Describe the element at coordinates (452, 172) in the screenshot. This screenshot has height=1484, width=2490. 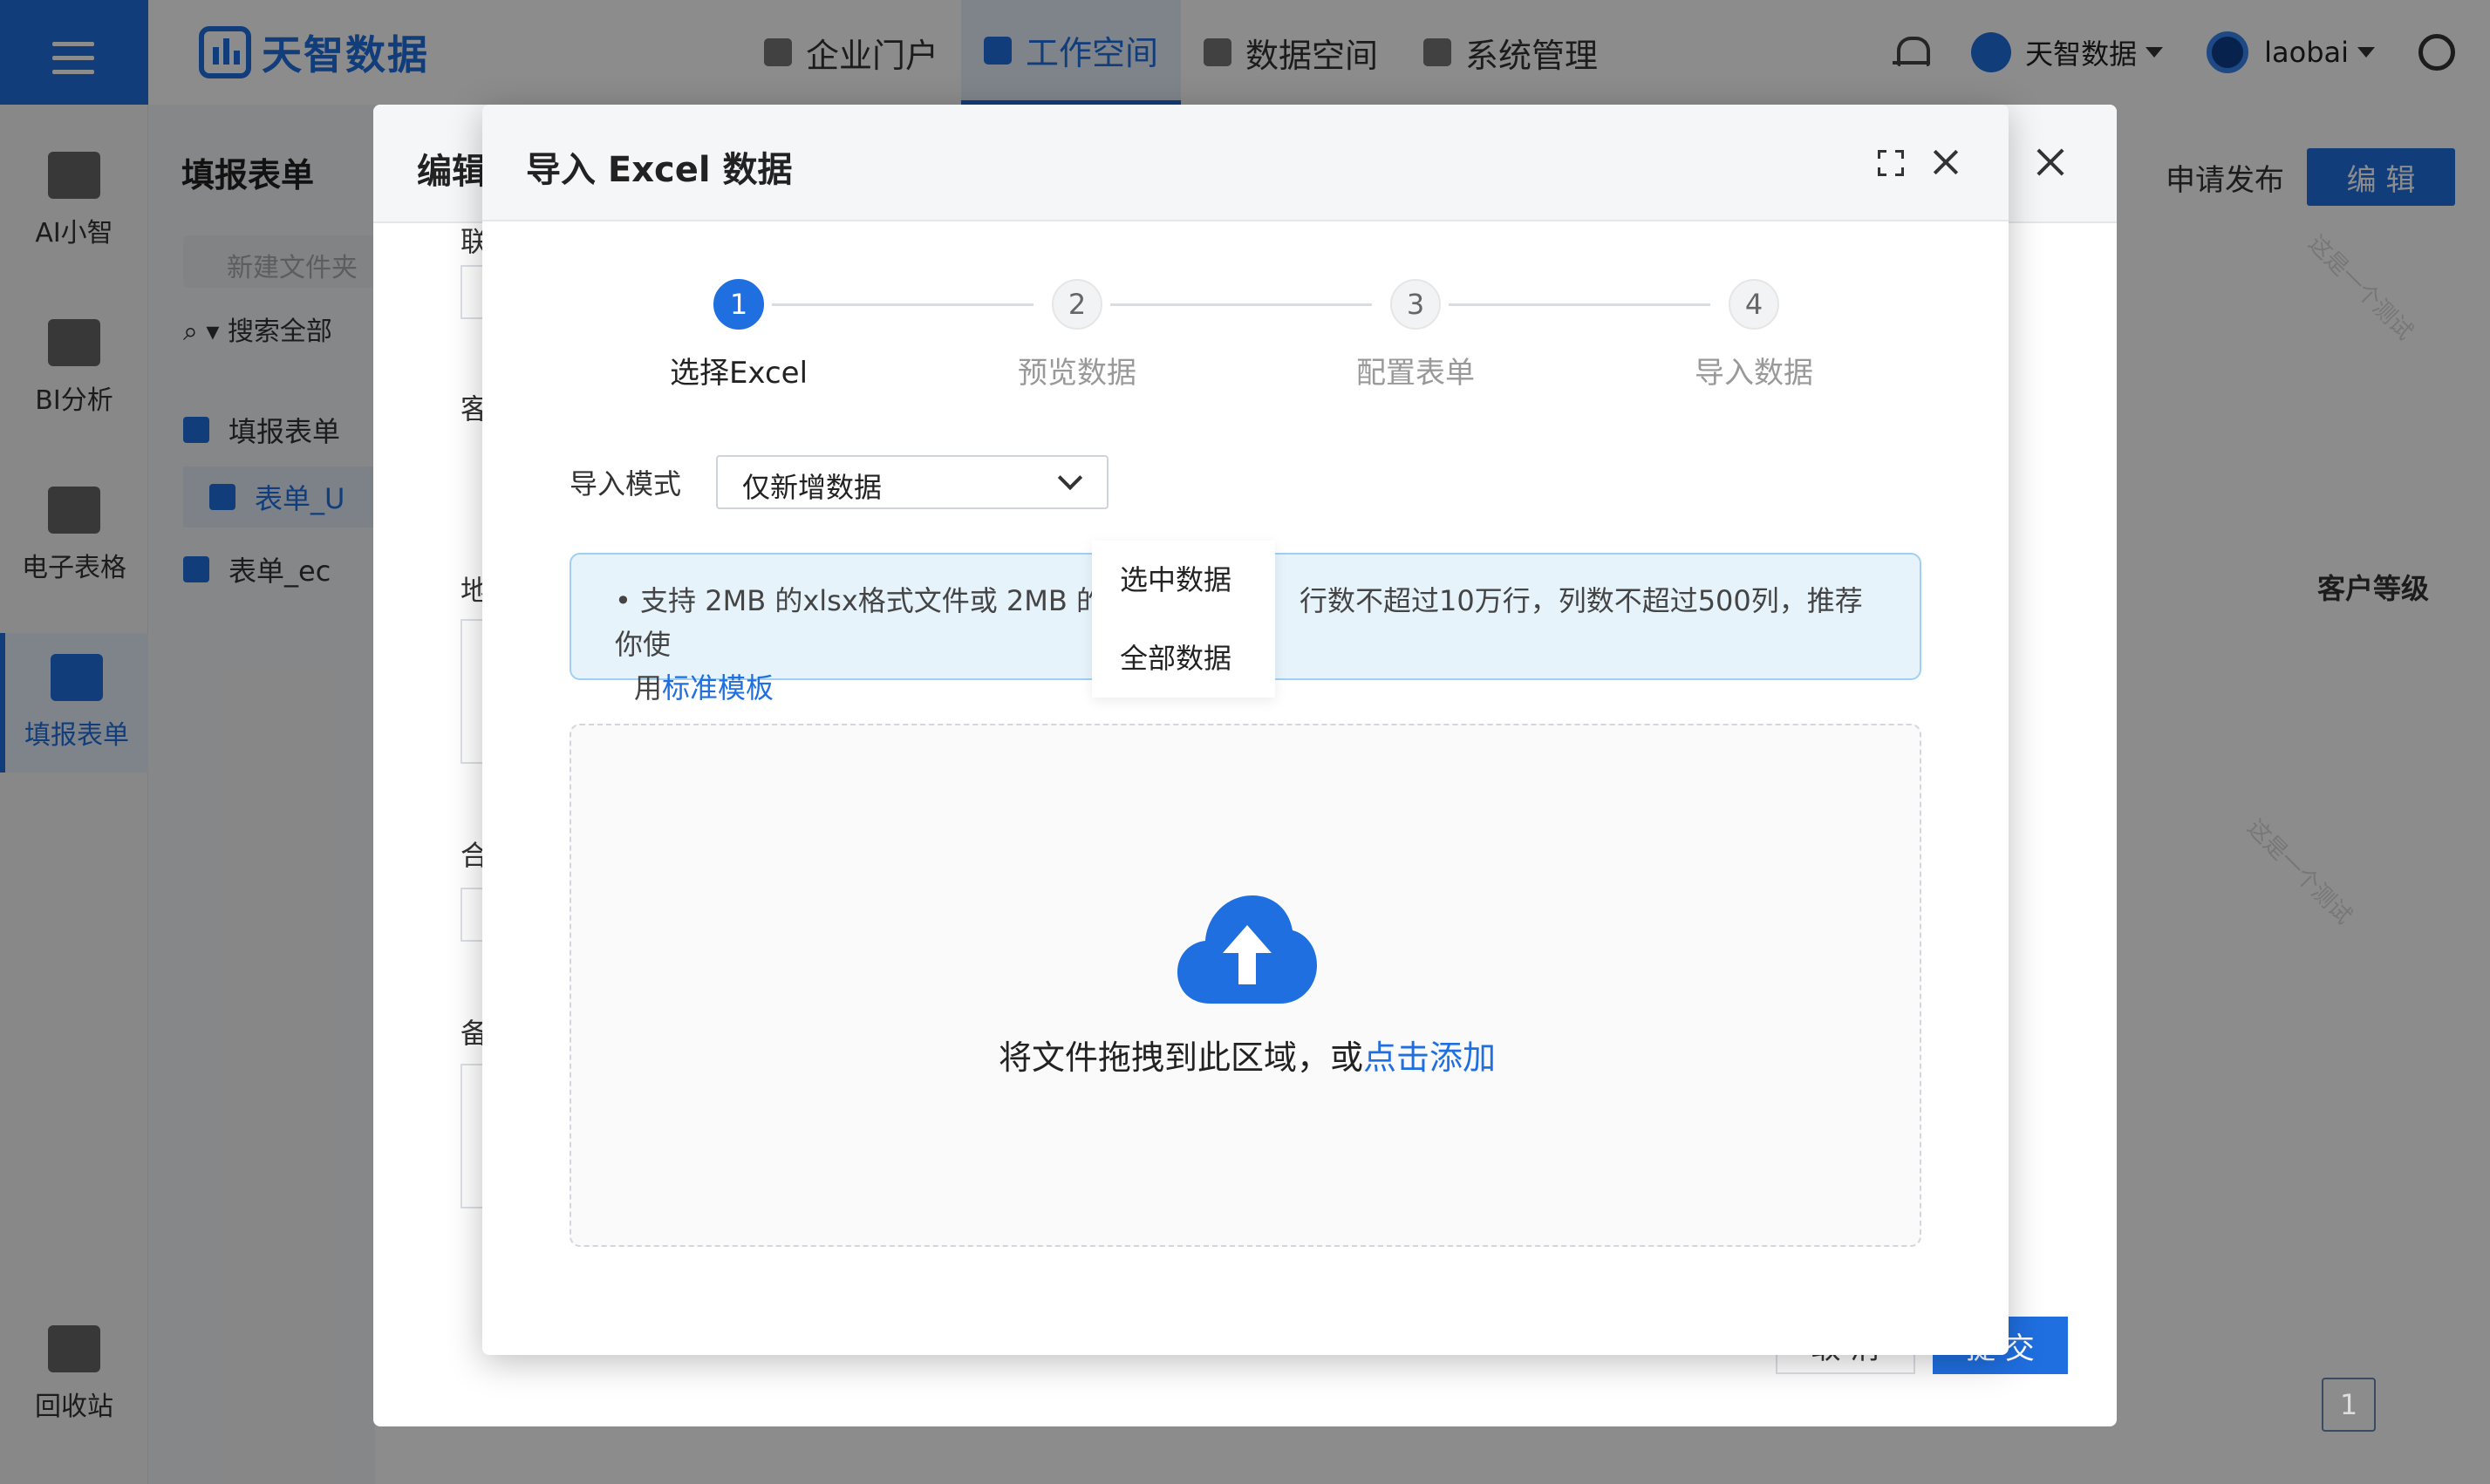
I see `drawer-title: 编辑` at that location.